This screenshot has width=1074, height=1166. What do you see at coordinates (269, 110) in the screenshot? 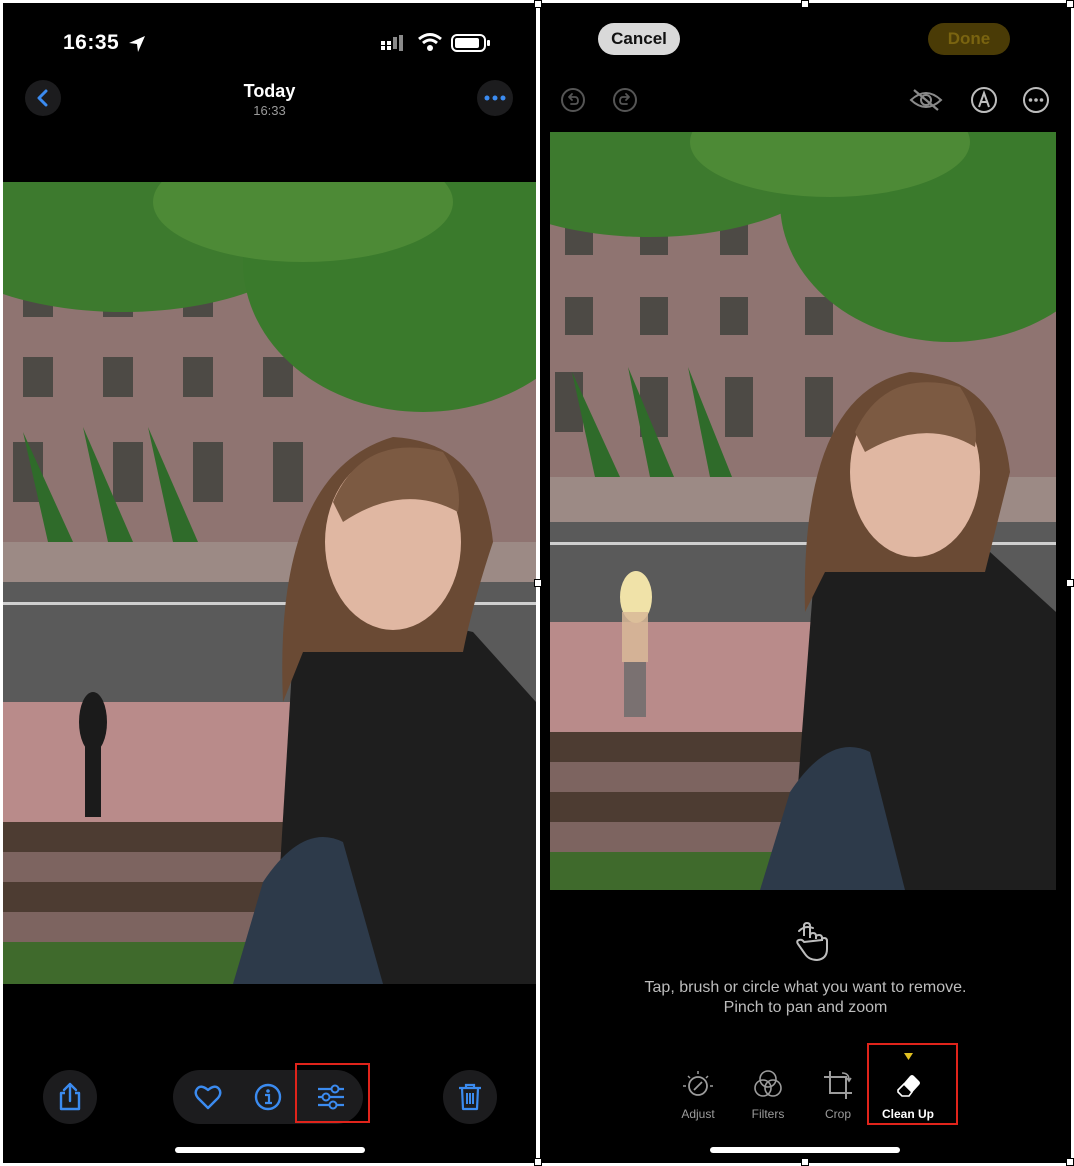
I see `nav-subtitle: 16:33` at bounding box center [269, 110].